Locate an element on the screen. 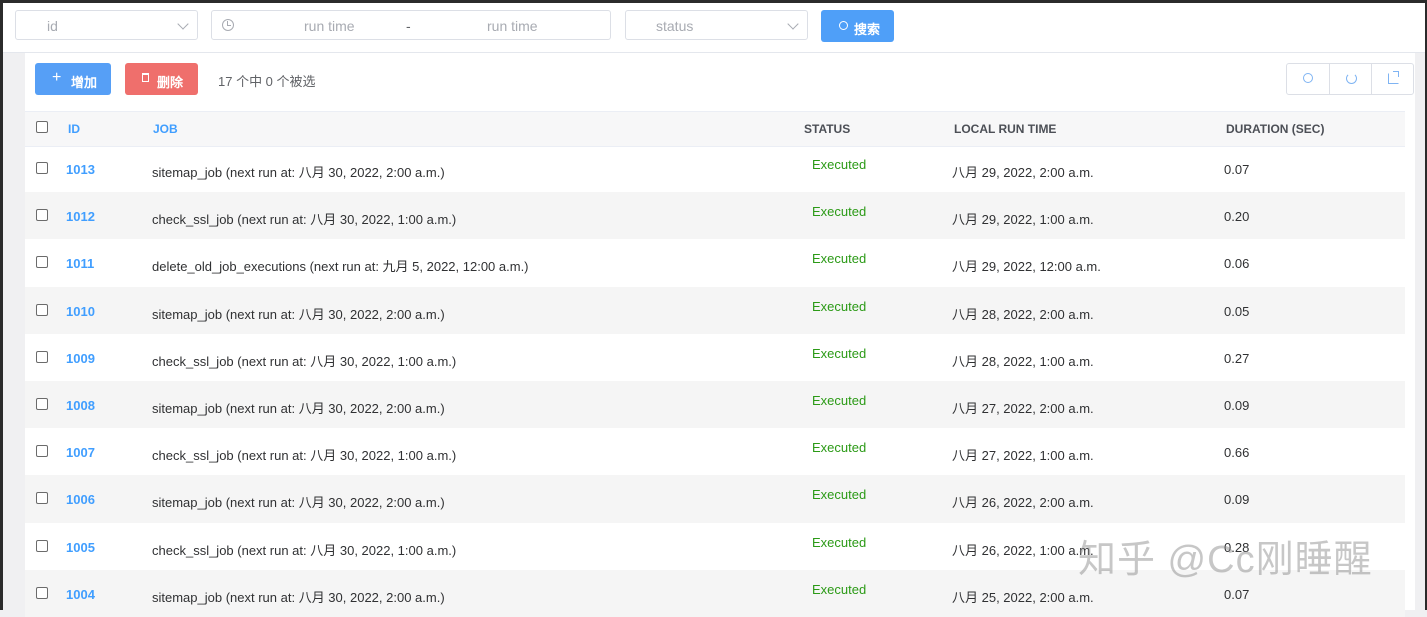  refresh-button is located at coordinates (1350, 79).